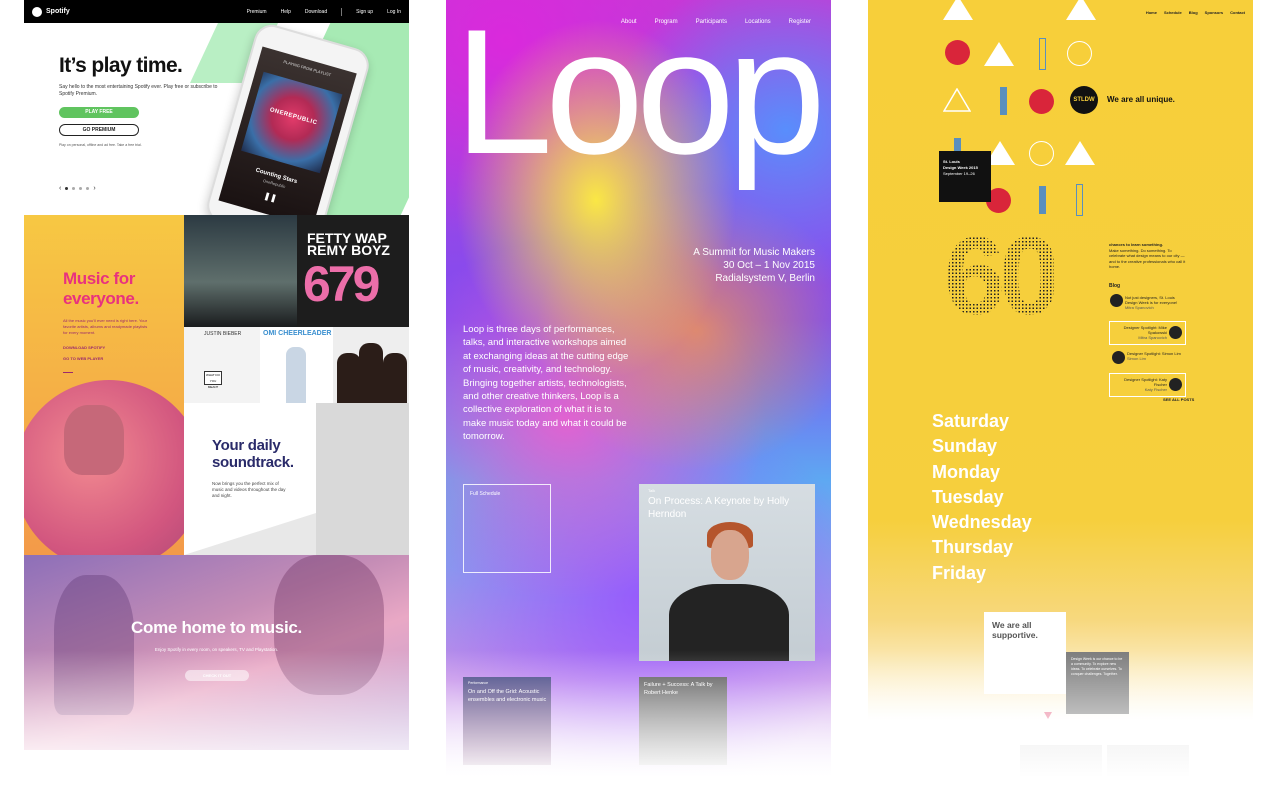  I want to click on full-schedule-card: Full Schedule, so click(507, 528).